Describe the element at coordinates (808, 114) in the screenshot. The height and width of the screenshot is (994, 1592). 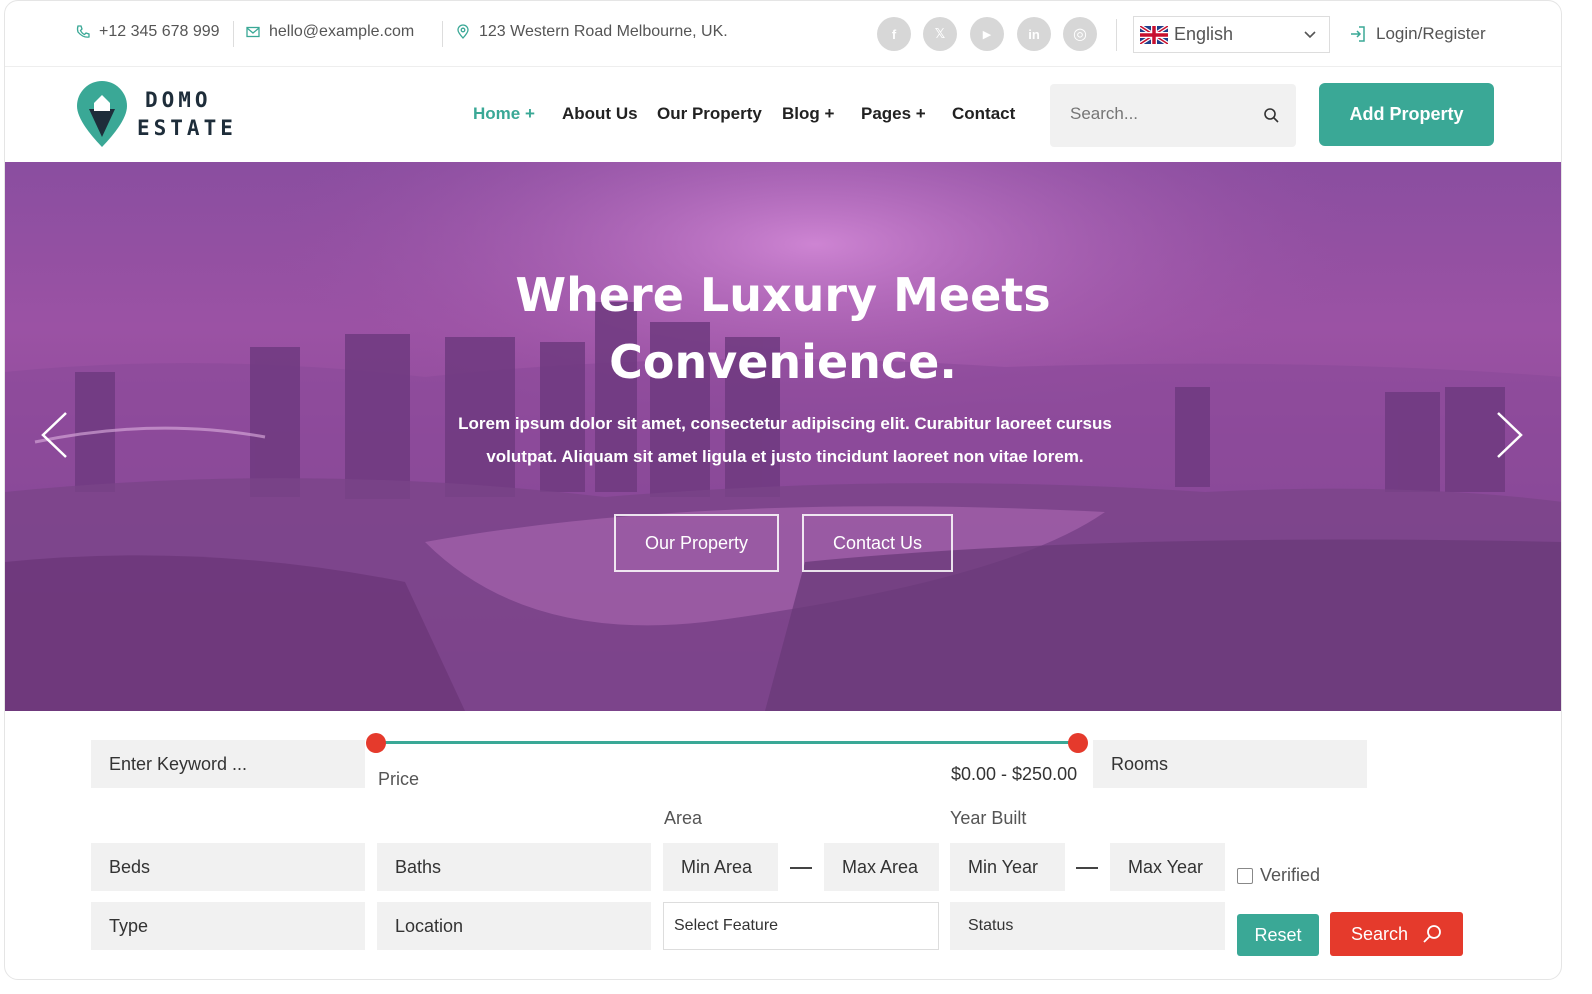
I see `nav-blog: Blog +` at that location.